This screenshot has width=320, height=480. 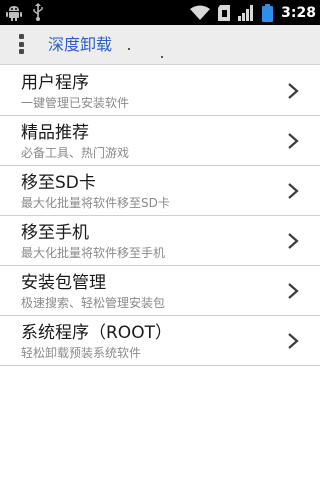 What do you see at coordinates (160, 291) in the screenshot?
I see `list-item-package-manager: 安装包管理 极速搜索、轻松管理安装包` at bounding box center [160, 291].